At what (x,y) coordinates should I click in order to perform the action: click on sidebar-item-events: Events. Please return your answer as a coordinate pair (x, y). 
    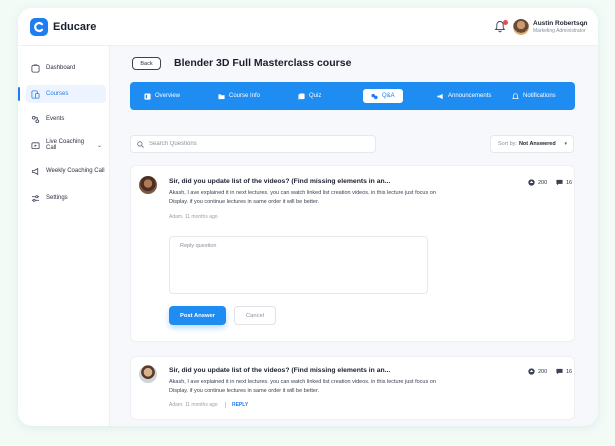
    Looking at the image, I should click on (66, 119).